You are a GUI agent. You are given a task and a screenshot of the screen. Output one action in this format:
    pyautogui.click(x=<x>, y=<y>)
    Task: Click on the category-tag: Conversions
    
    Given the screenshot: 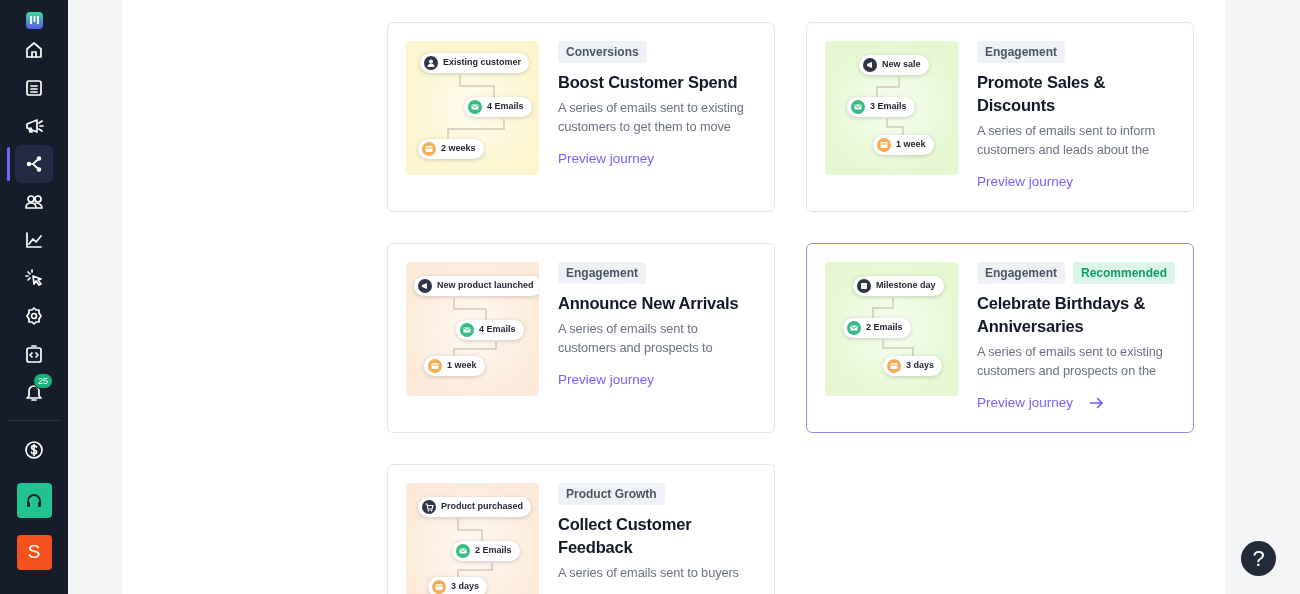 What is the action you would take?
    pyautogui.click(x=602, y=52)
    